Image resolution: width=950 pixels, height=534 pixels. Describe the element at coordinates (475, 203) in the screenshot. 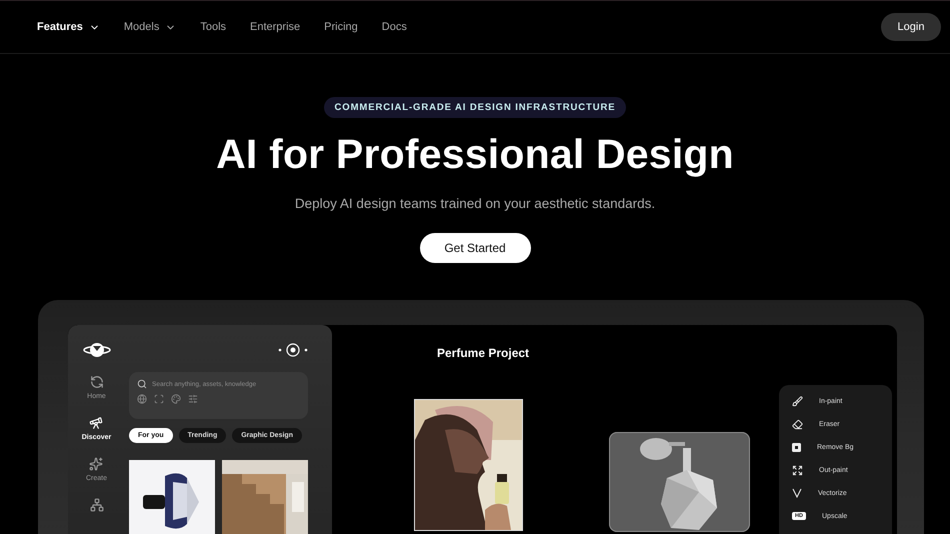

I see `hero-subtitle: Deploy AI design teams trained on your aesthetic standards.` at that location.